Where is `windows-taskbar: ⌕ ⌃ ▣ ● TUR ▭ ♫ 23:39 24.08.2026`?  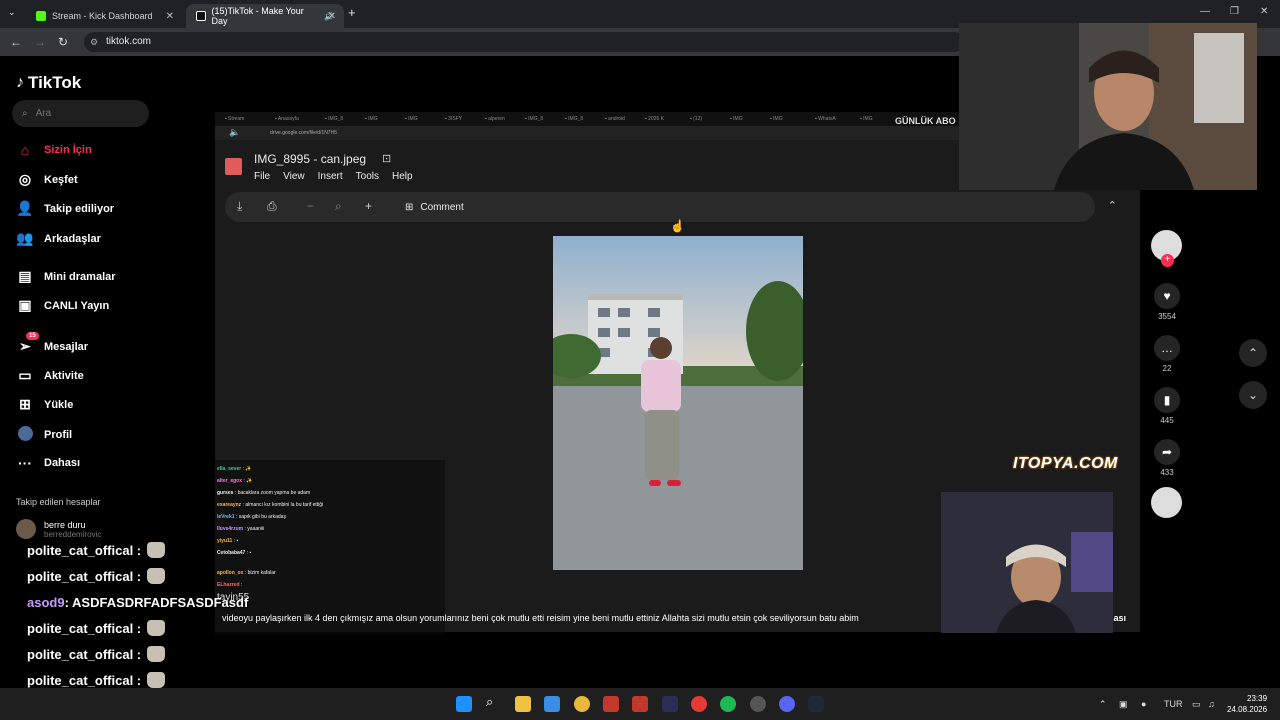 windows-taskbar: ⌕ ⌃ ▣ ● TUR ▭ ♫ 23:39 24.08.2026 is located at coordinates (640, 704).